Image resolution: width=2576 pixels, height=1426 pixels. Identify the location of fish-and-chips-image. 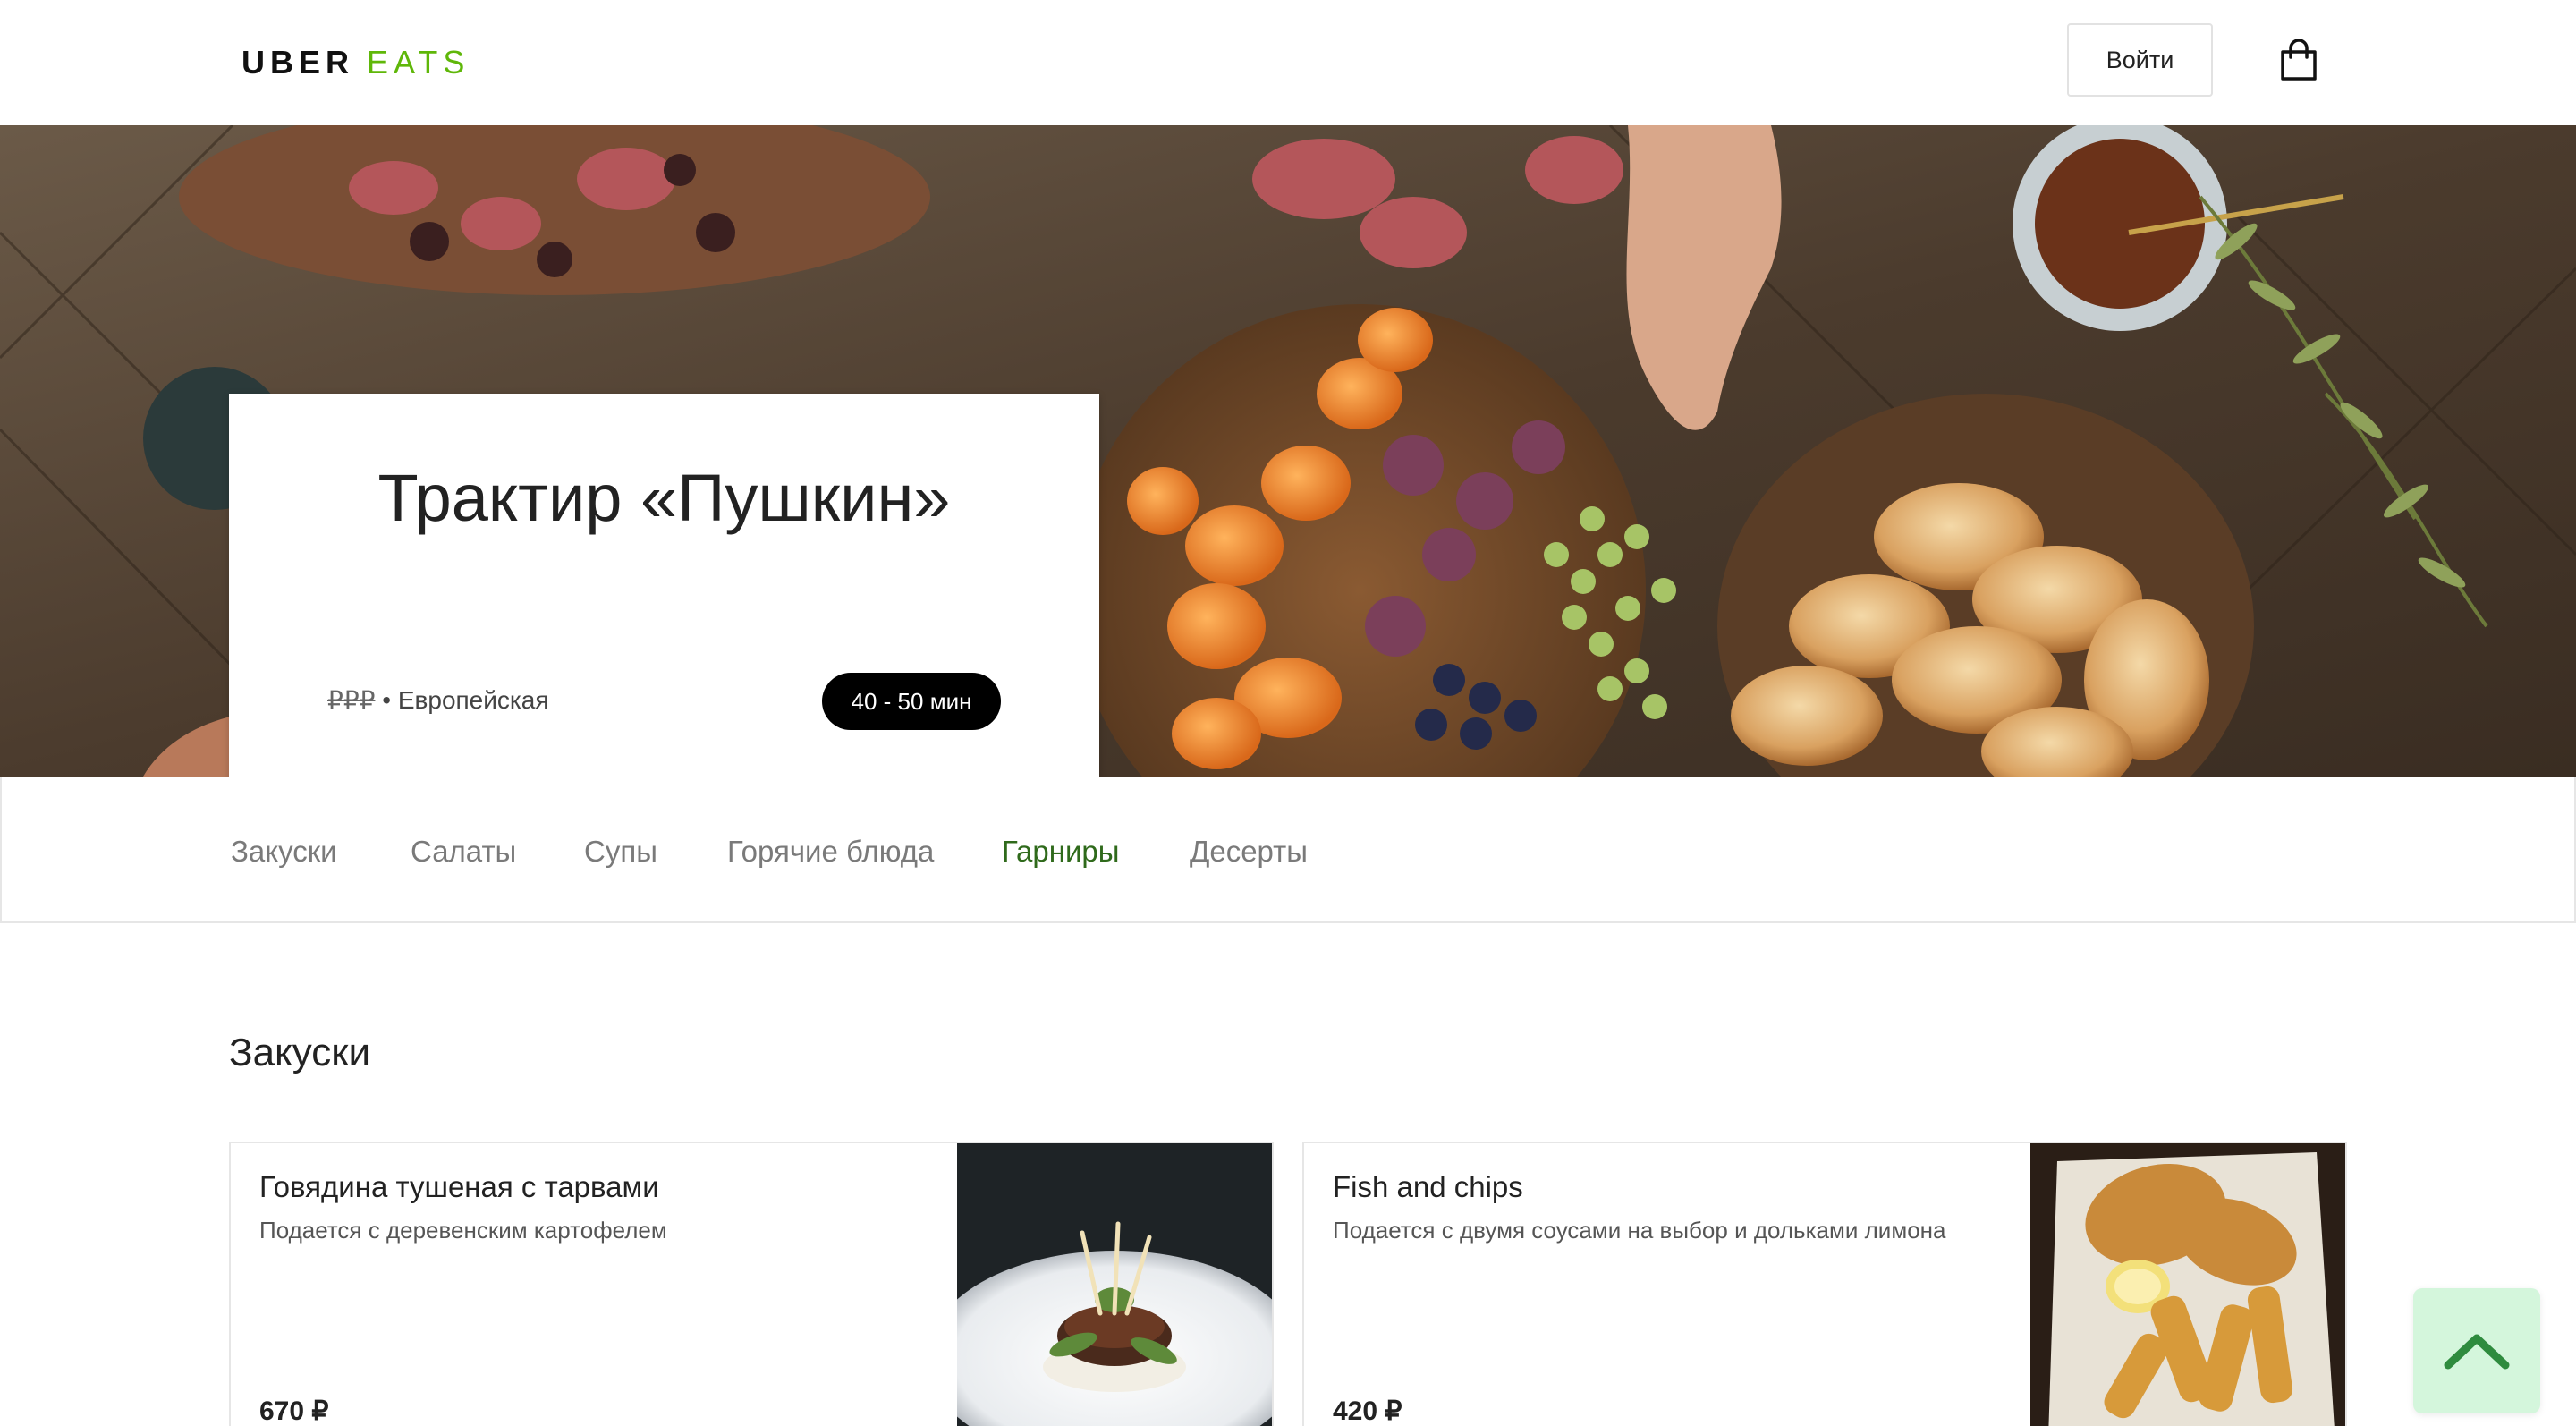
(2187, 1285).